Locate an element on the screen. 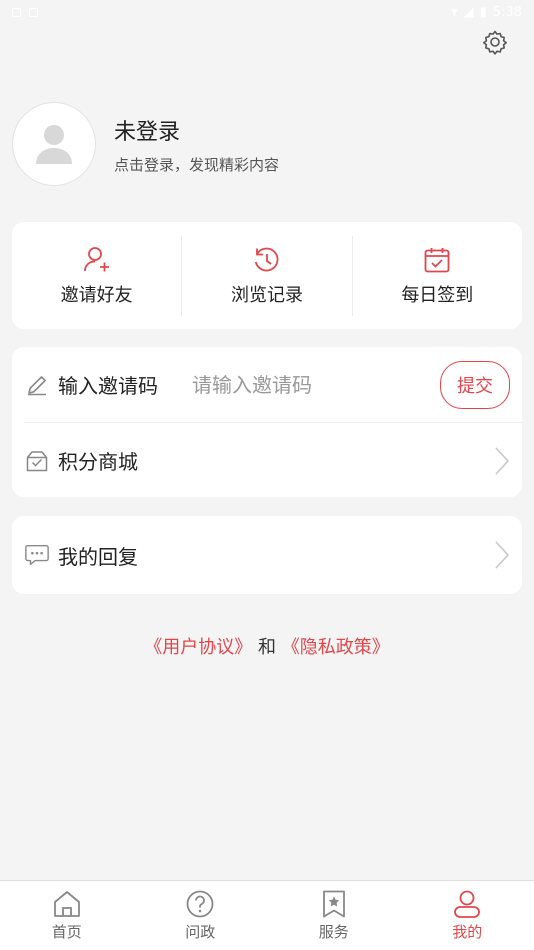  tab-home: 首页 is located at coordinates (67, 915).